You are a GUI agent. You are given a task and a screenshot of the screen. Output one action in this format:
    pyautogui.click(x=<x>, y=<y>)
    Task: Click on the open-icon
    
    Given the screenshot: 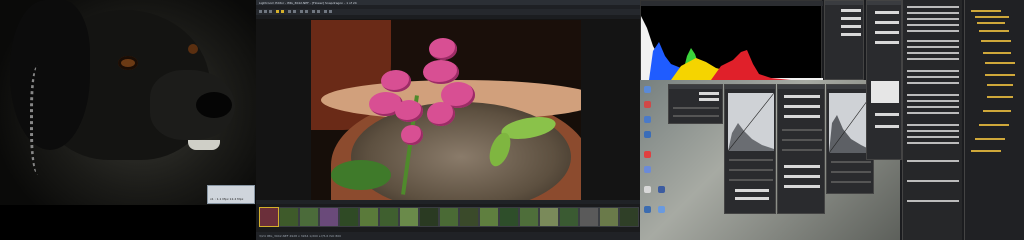 What is the action you would take?
    pyautogui.click(x=260, y=11)
    